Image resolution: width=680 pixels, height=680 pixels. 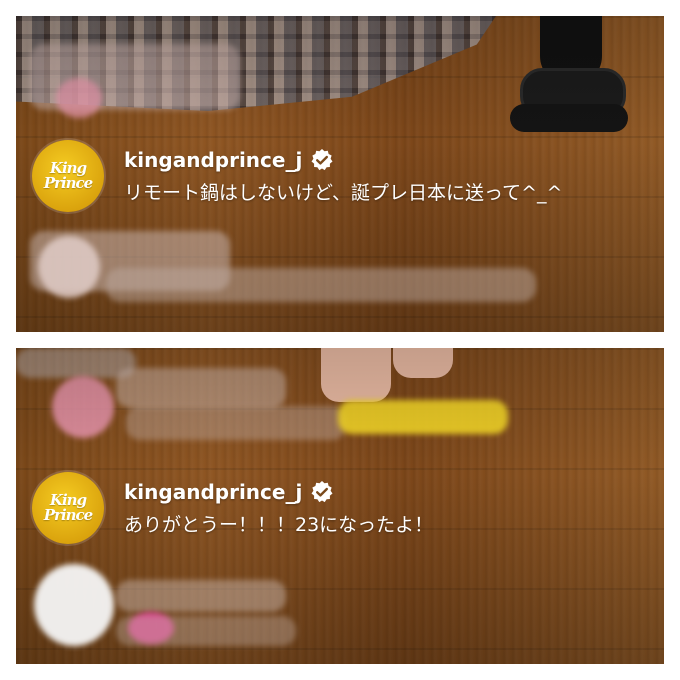 What do you see at coordinates (279, 524) in the screenshot?
I see `comment-message: ありがとうー！！！23になったよ！` at bounding box center [279, 524].